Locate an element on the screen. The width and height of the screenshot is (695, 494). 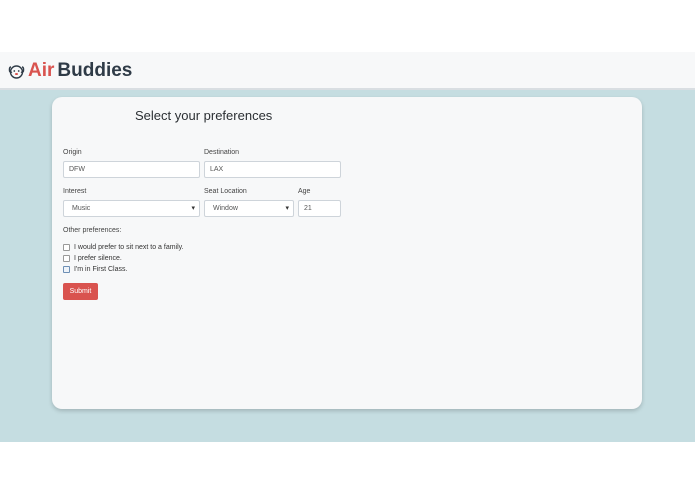
age-label: Age is located at coordinates (304, 191).